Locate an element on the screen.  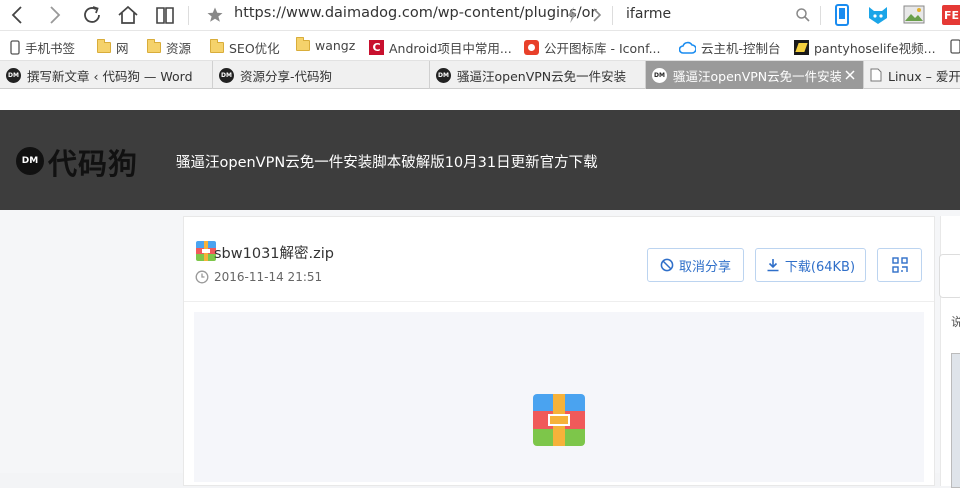
site-icon is located at coordinates (801, 47).